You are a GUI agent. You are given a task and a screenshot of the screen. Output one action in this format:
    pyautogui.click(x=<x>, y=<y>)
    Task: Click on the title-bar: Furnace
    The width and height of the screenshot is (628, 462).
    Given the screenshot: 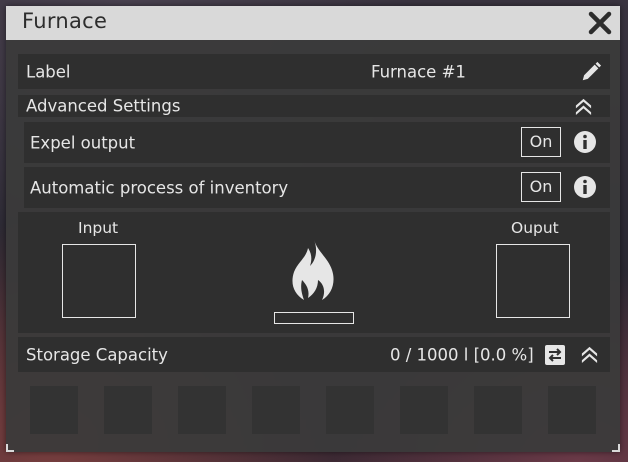 What is the action you would take?
    pyautogui.click(x=313, y=23)
    